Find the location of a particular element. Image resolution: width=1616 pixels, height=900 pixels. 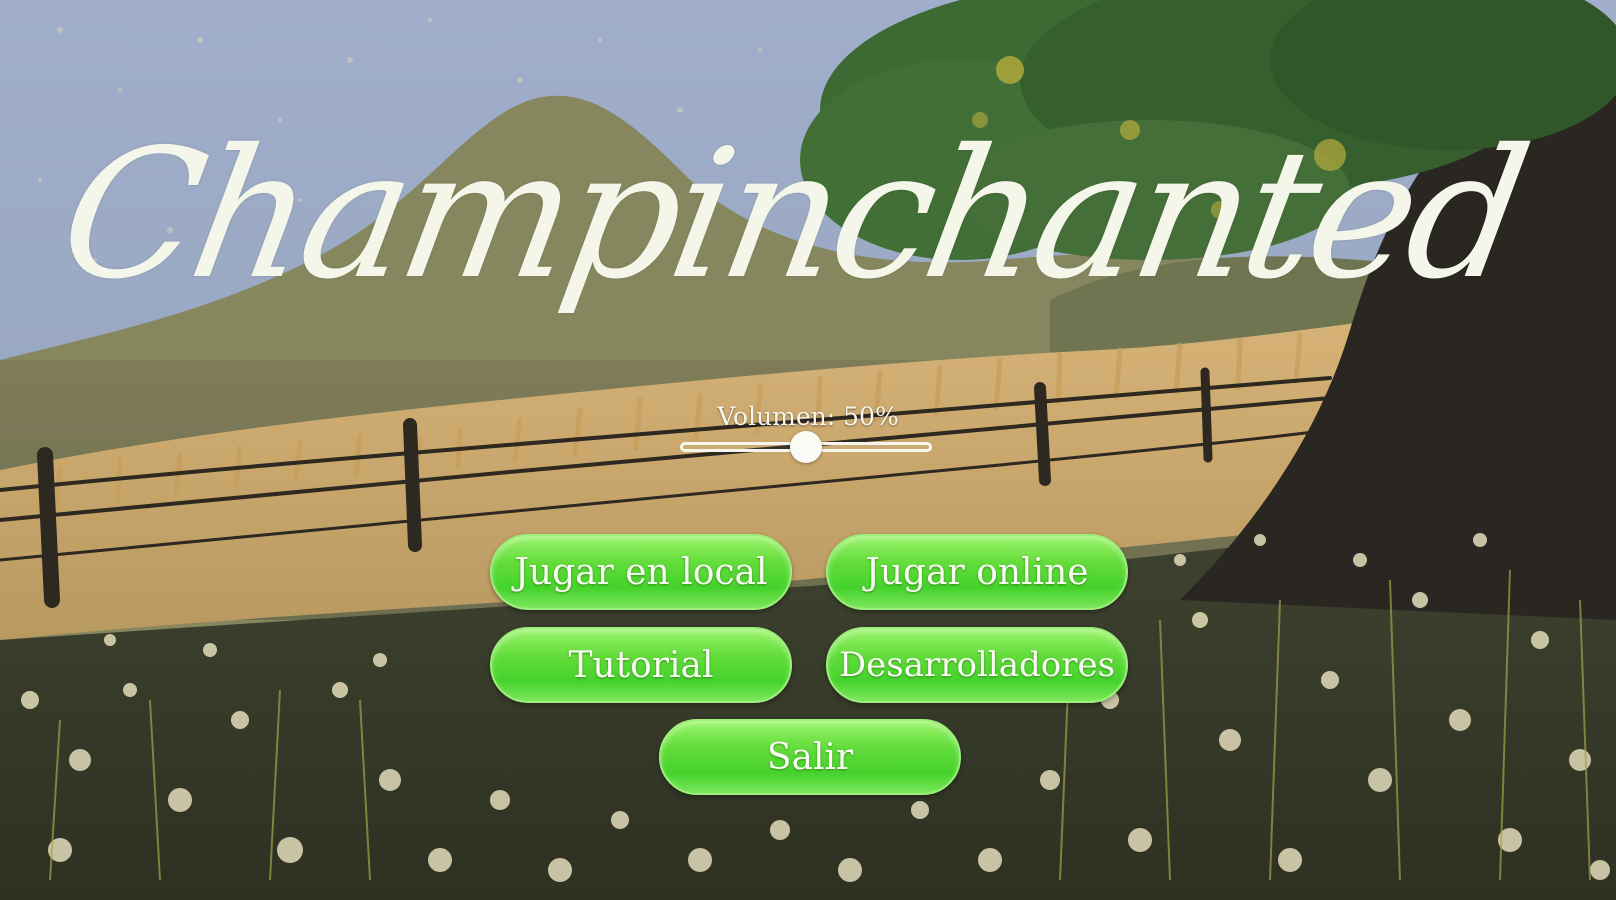

play-local-button: Jugar en local is located at coordinates (641, 572).